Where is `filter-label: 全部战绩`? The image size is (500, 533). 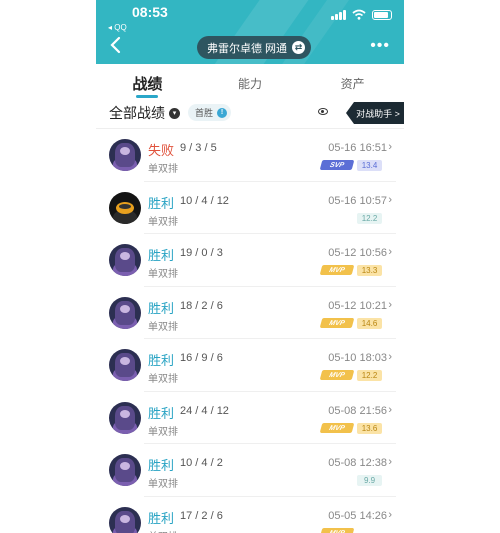 filter-label: 全部战绩 is located at coordinates (137, 113).